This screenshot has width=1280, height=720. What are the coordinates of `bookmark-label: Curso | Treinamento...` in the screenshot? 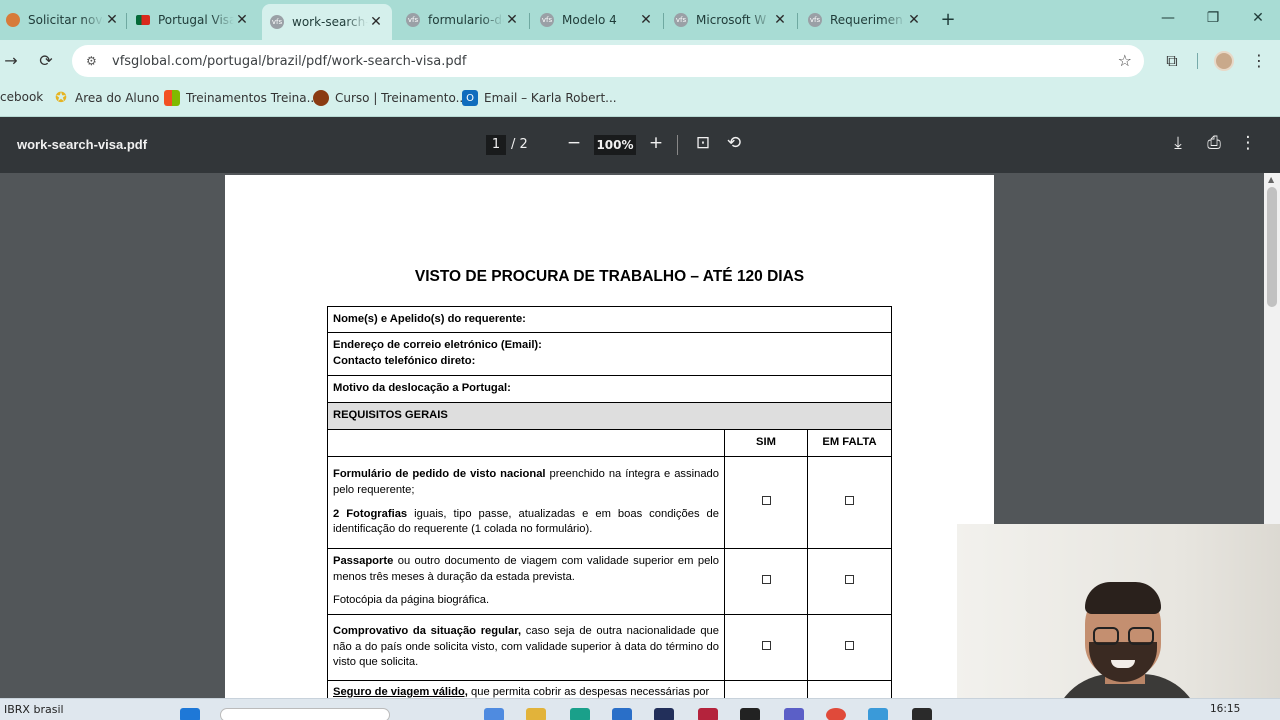 It's located at (401, 98).